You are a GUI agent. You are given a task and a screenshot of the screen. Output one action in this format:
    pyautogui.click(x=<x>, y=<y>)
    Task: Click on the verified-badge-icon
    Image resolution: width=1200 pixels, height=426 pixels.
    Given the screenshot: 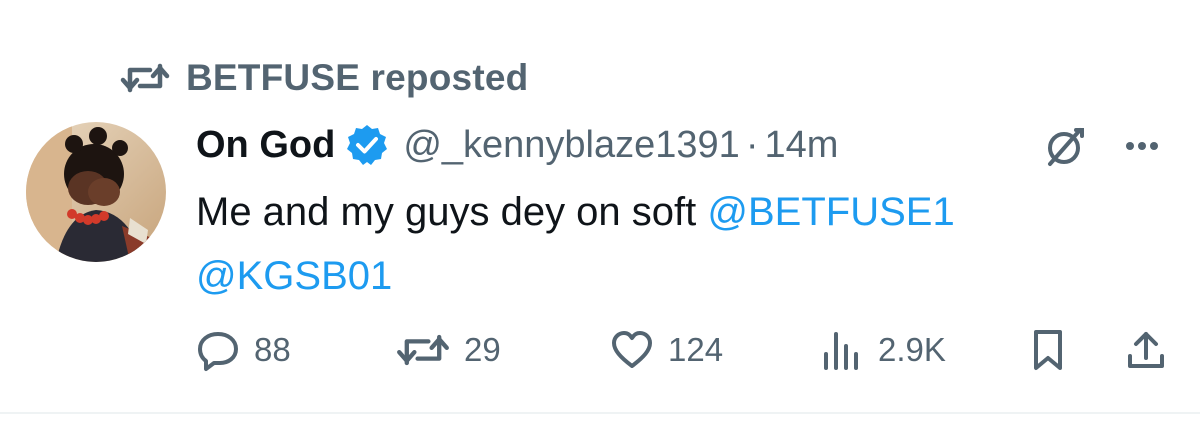 What is the action you would take?
    pyautogui.click(x=367, y=145)
    